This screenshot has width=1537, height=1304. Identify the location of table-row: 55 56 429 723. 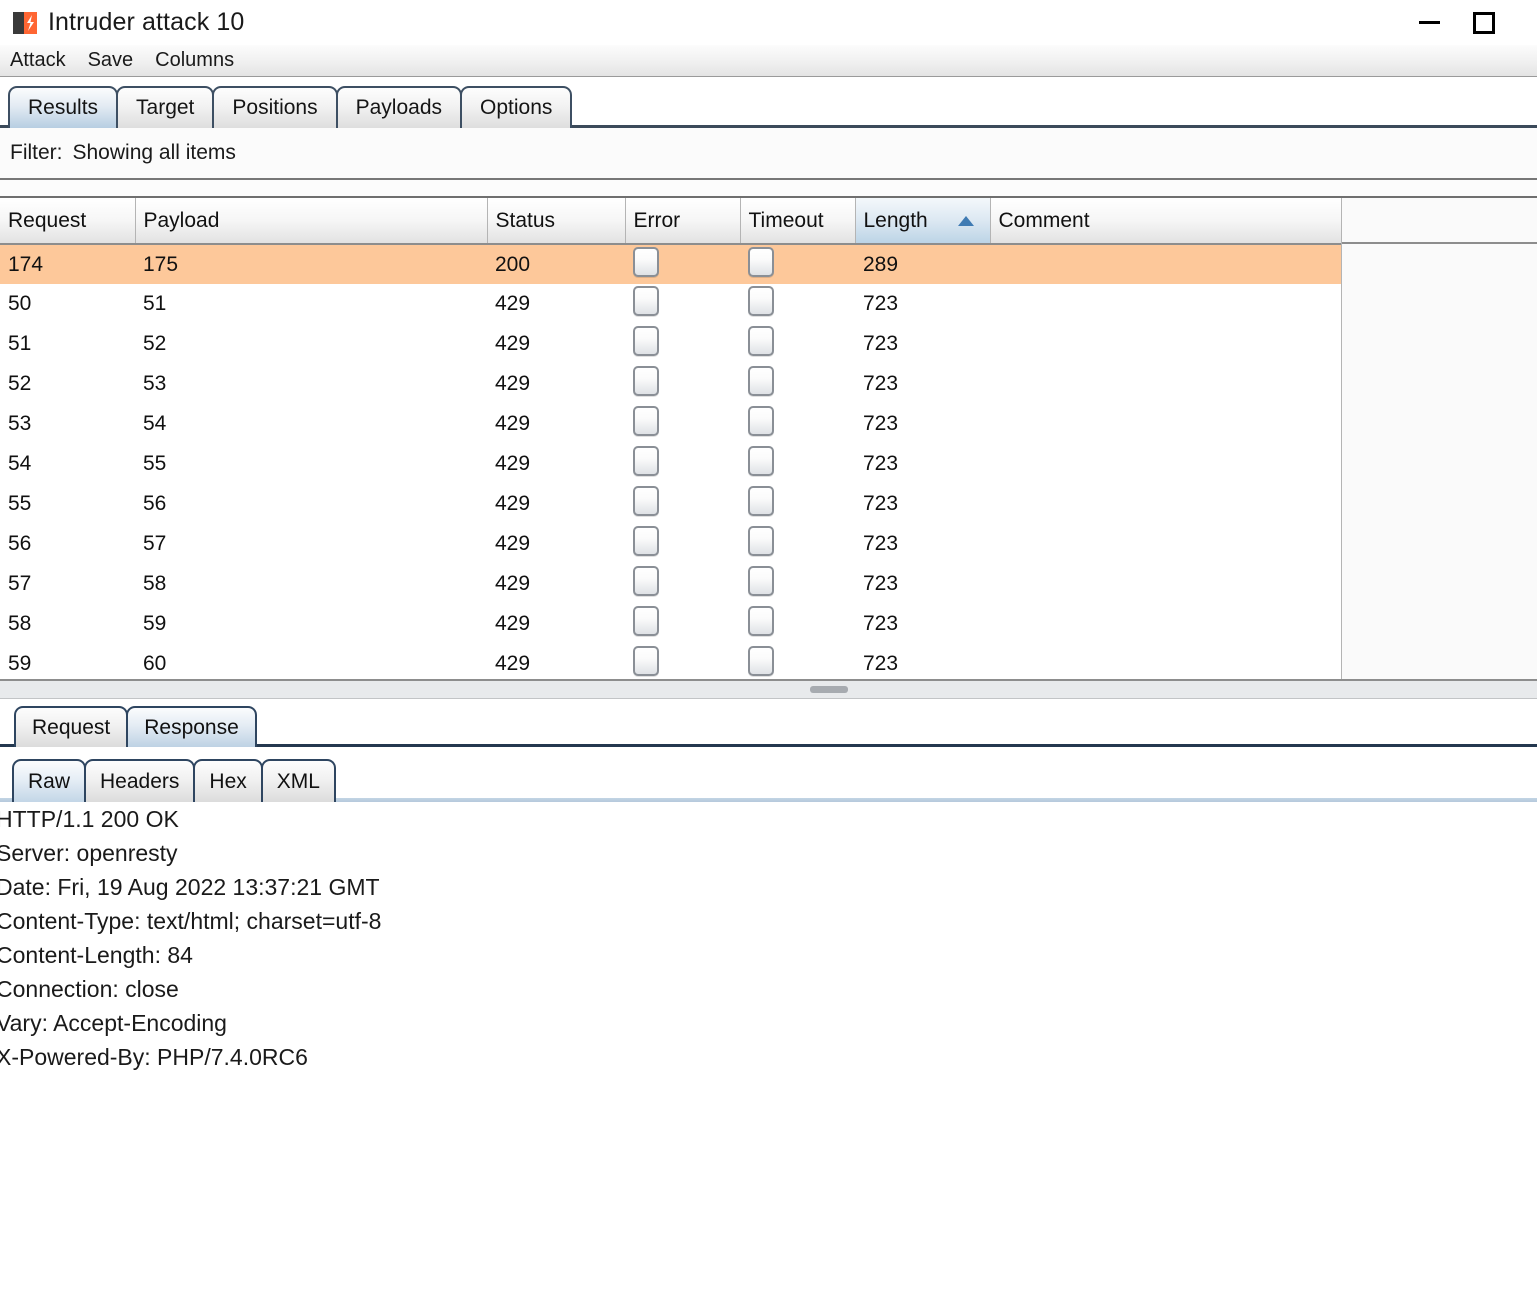
(670, 504).